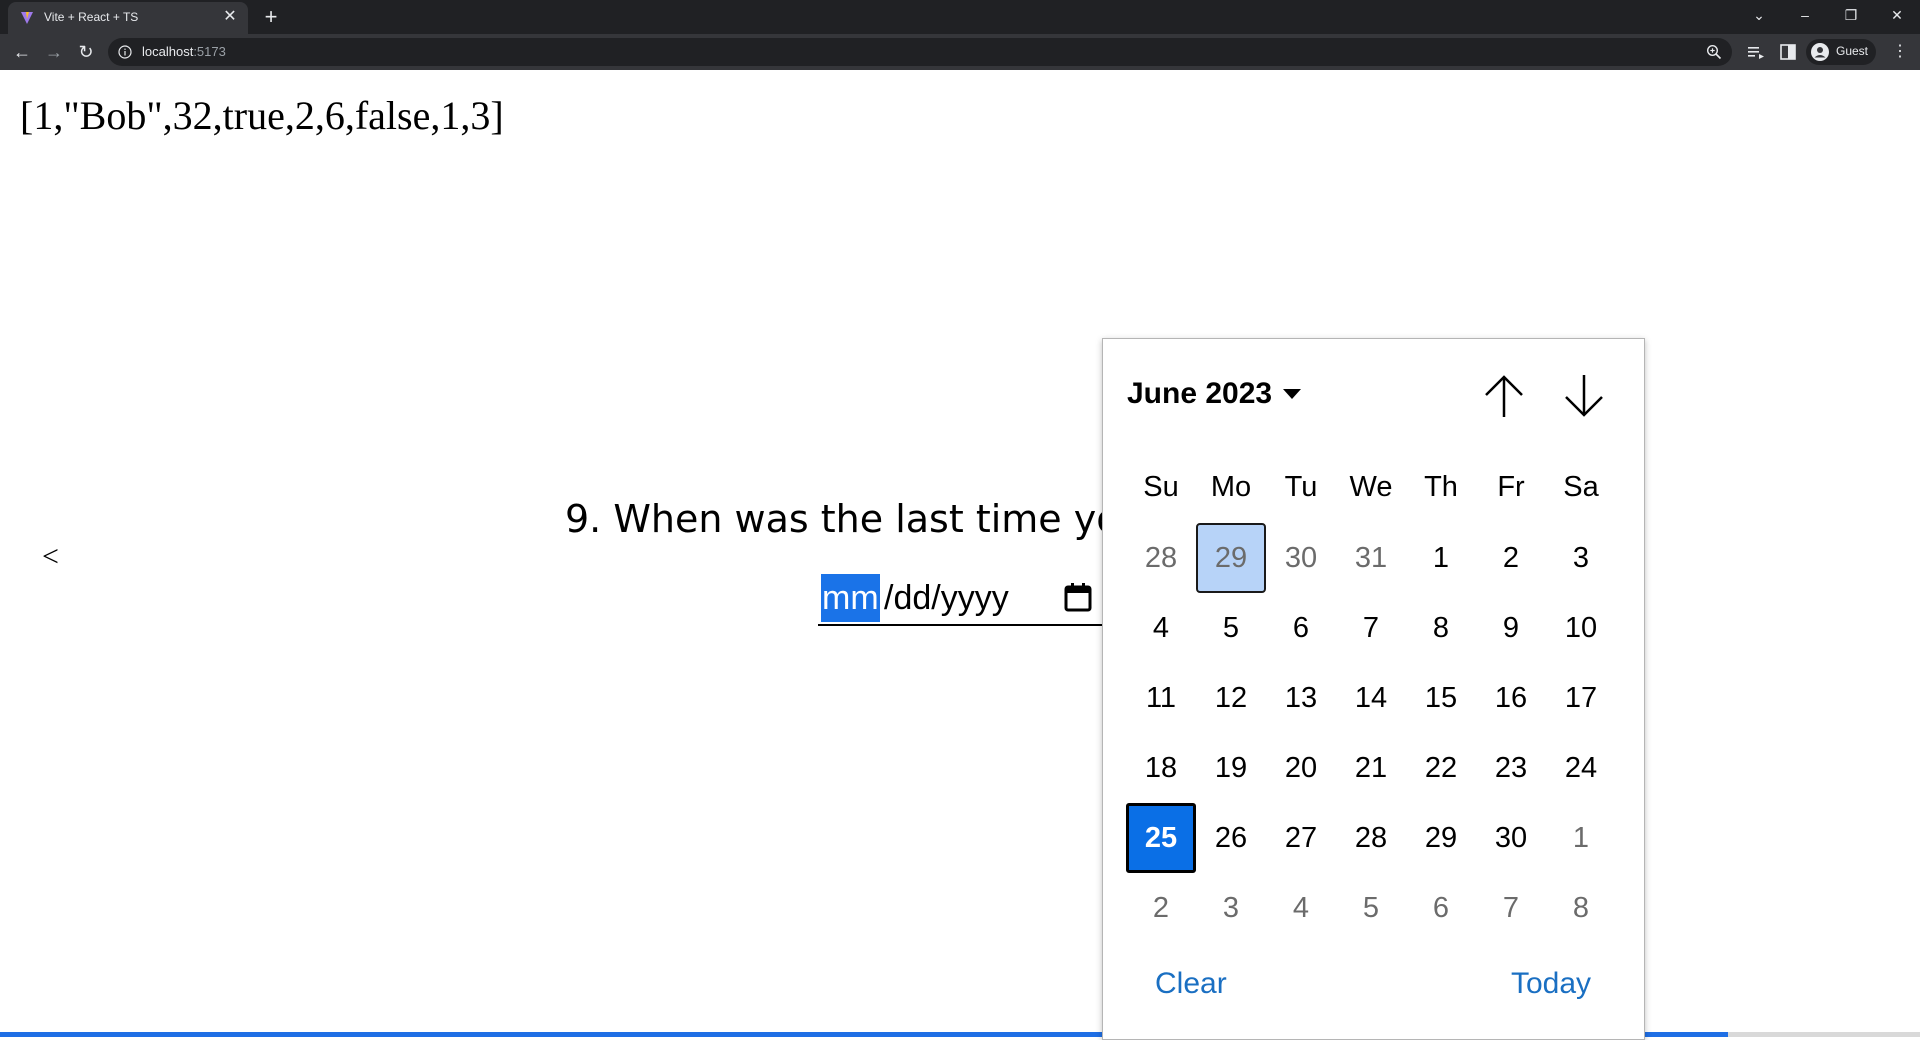 This screenshot has height=1040, width=1920. Describe the element at coordinates (1581, 698) in the screenshot. I see `day-cell: 17` at that location.